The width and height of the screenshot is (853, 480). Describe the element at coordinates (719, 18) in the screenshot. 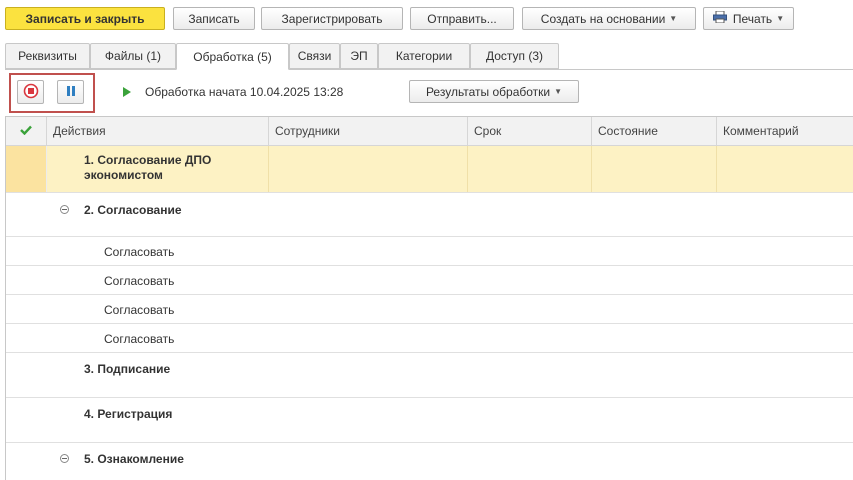

I see `printer-icon` at that location.